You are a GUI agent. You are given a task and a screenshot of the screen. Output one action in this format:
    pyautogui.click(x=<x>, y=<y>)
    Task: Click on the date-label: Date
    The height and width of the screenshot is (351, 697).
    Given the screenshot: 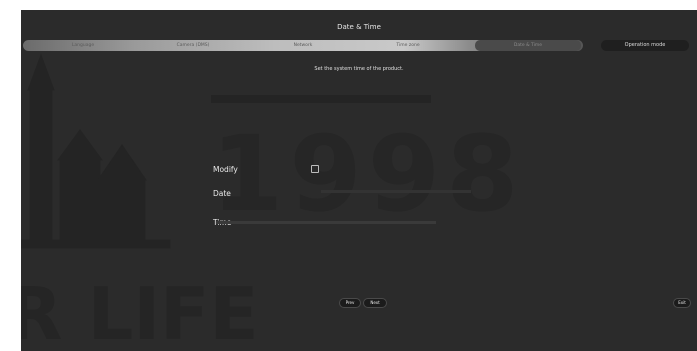 What is the action you would take?
    pyautogui.click(x=222, y=193)
    